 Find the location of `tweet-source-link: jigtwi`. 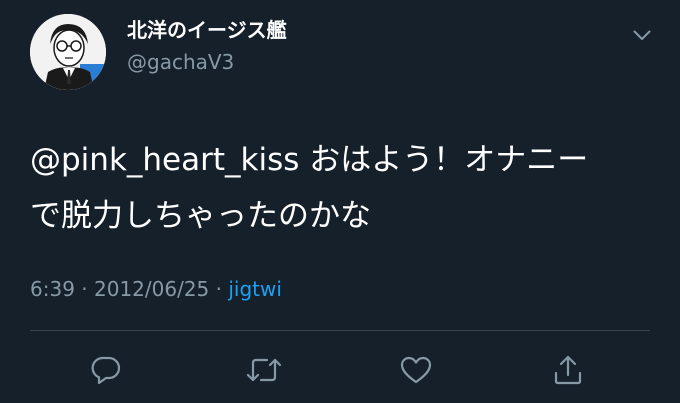

tweet-source-link: jigtwi is located at coordinates (255, 289).